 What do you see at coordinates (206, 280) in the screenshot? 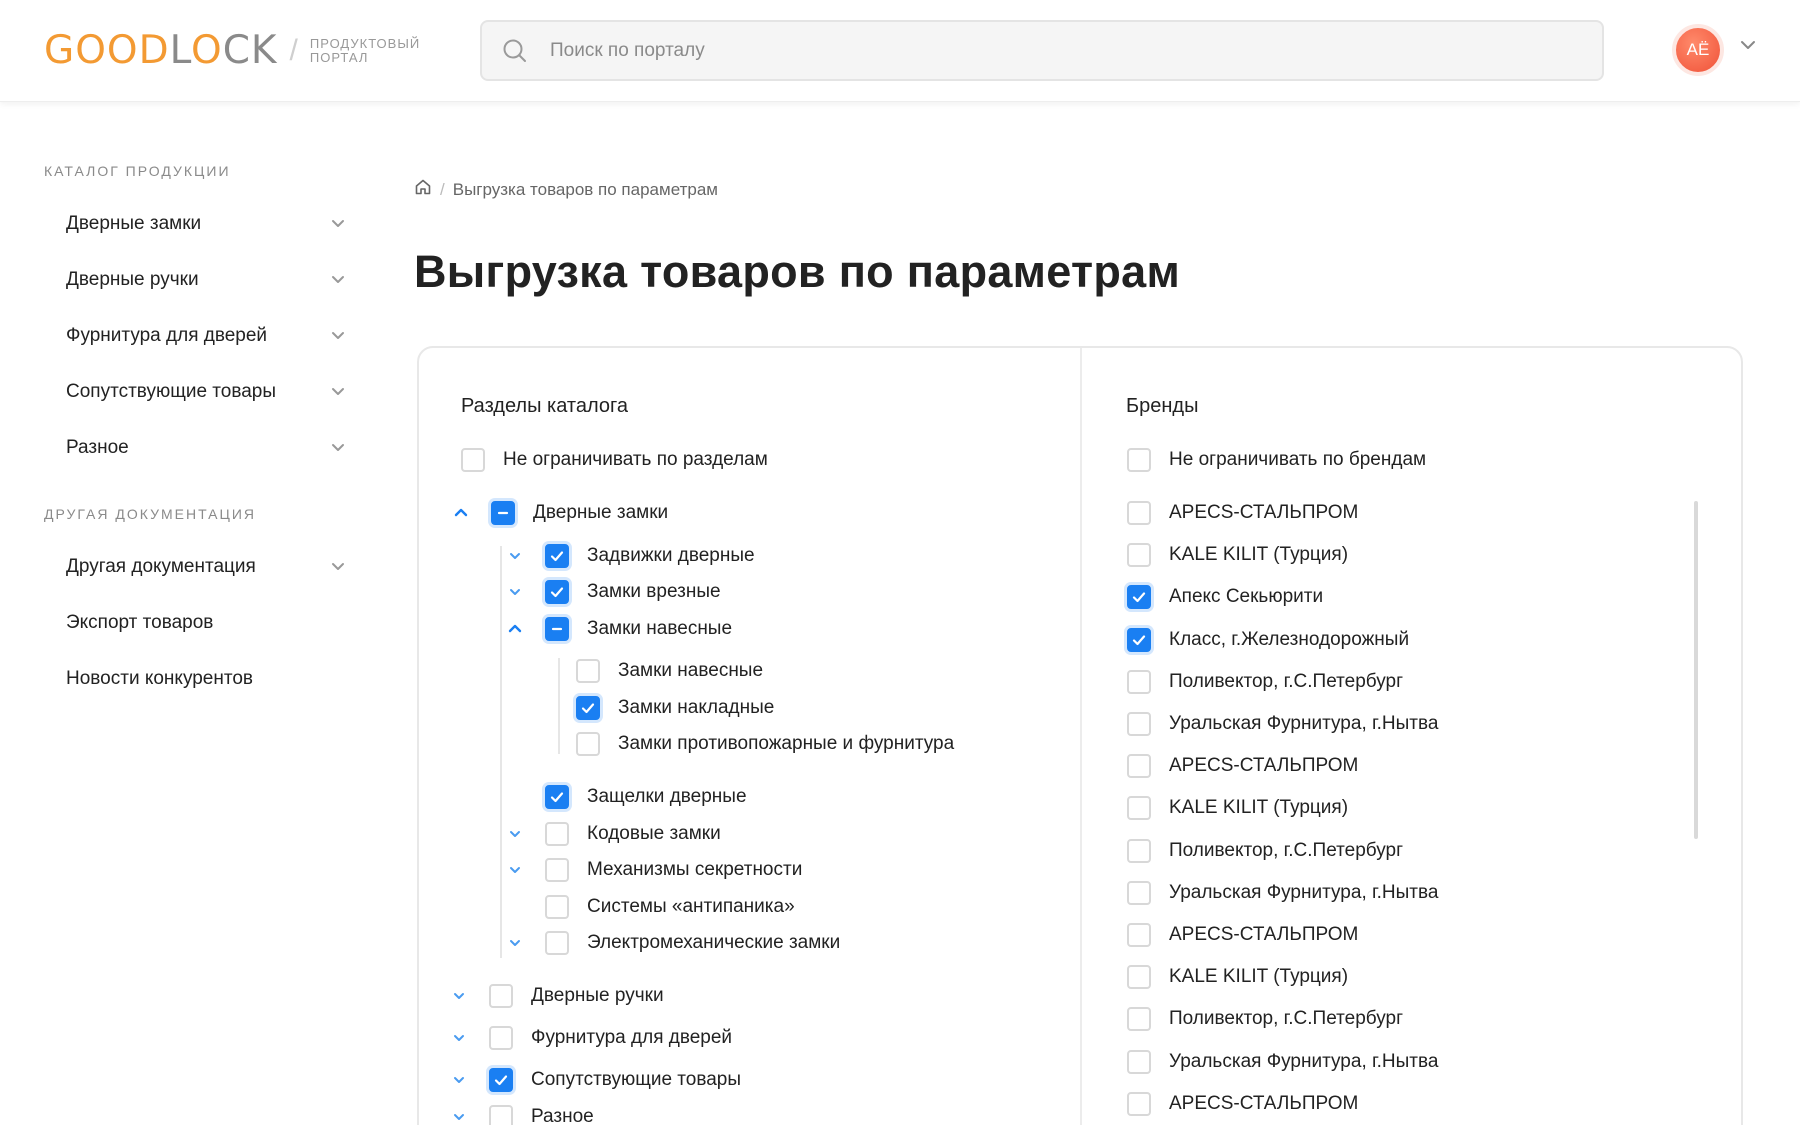
I see `sidebar-item-door-handles: Дверные ручки` at bounding box center [206, 280].